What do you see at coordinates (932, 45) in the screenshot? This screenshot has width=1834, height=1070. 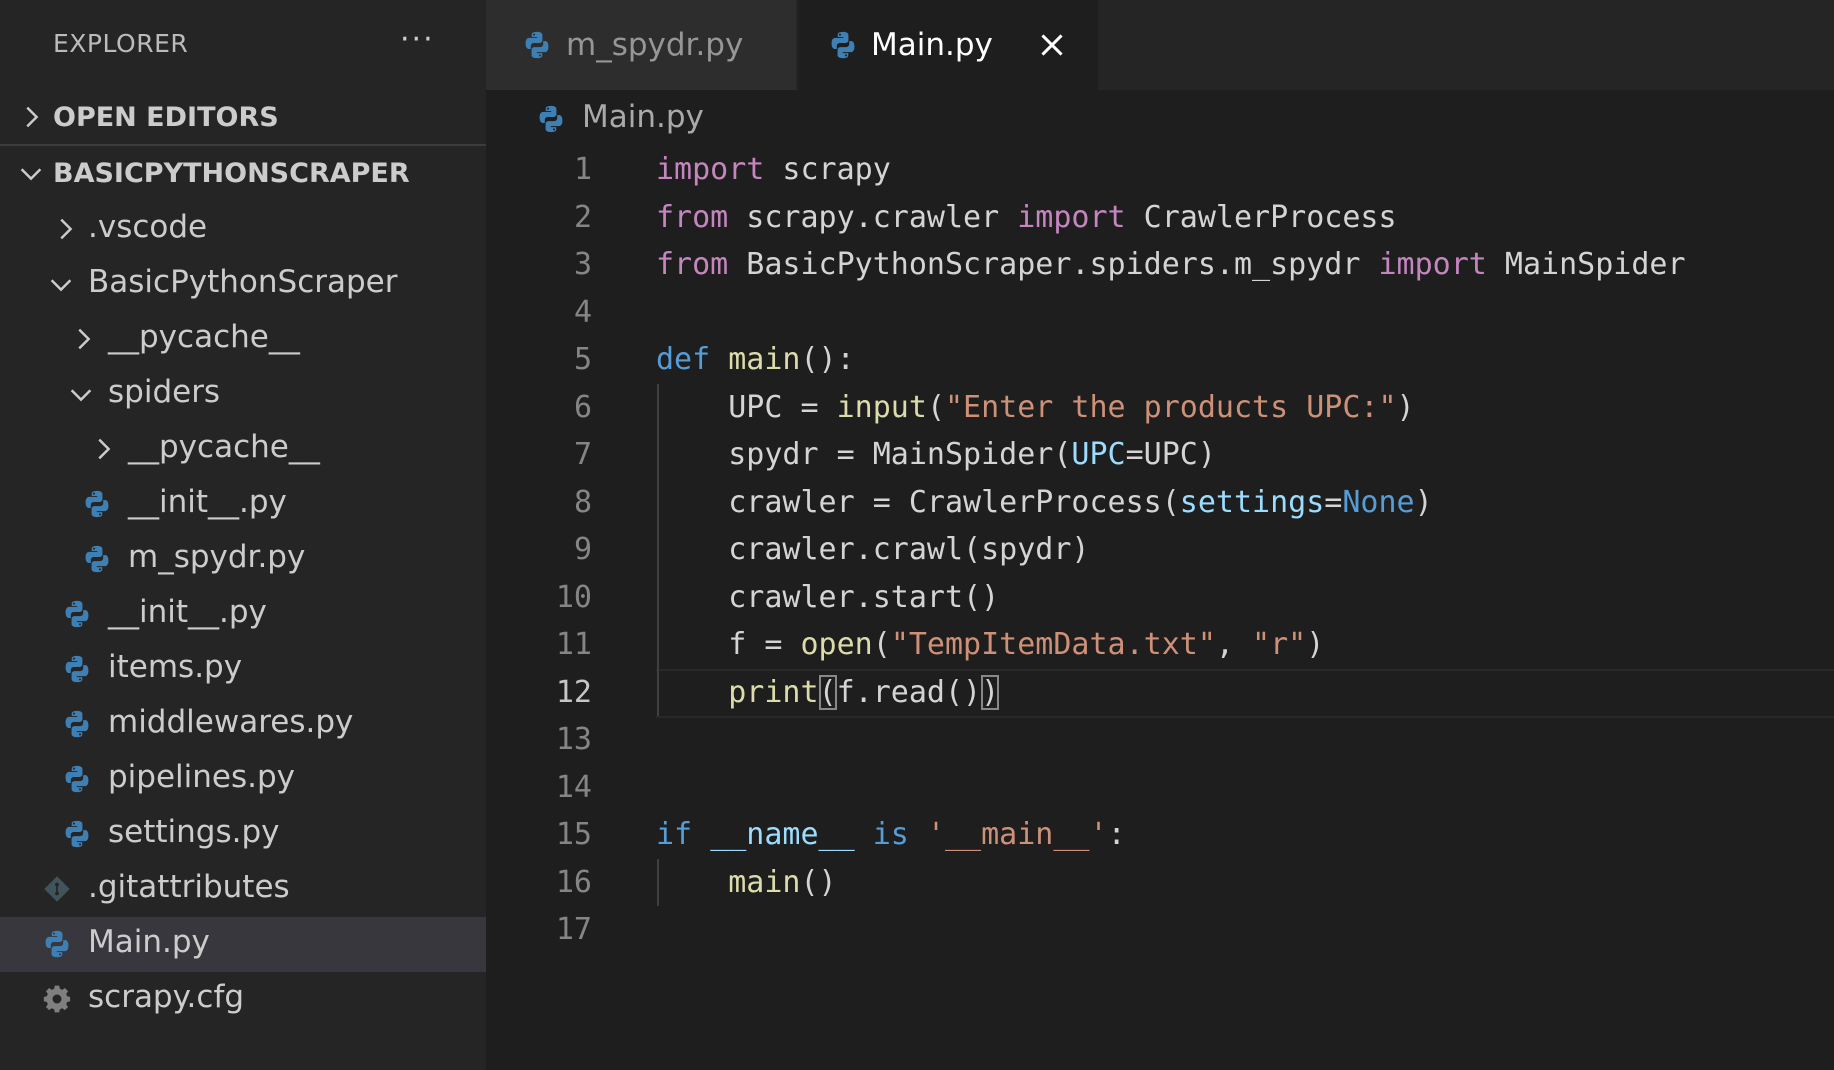 I see `tab-label: Main.py` at bounding box center [932, 45].